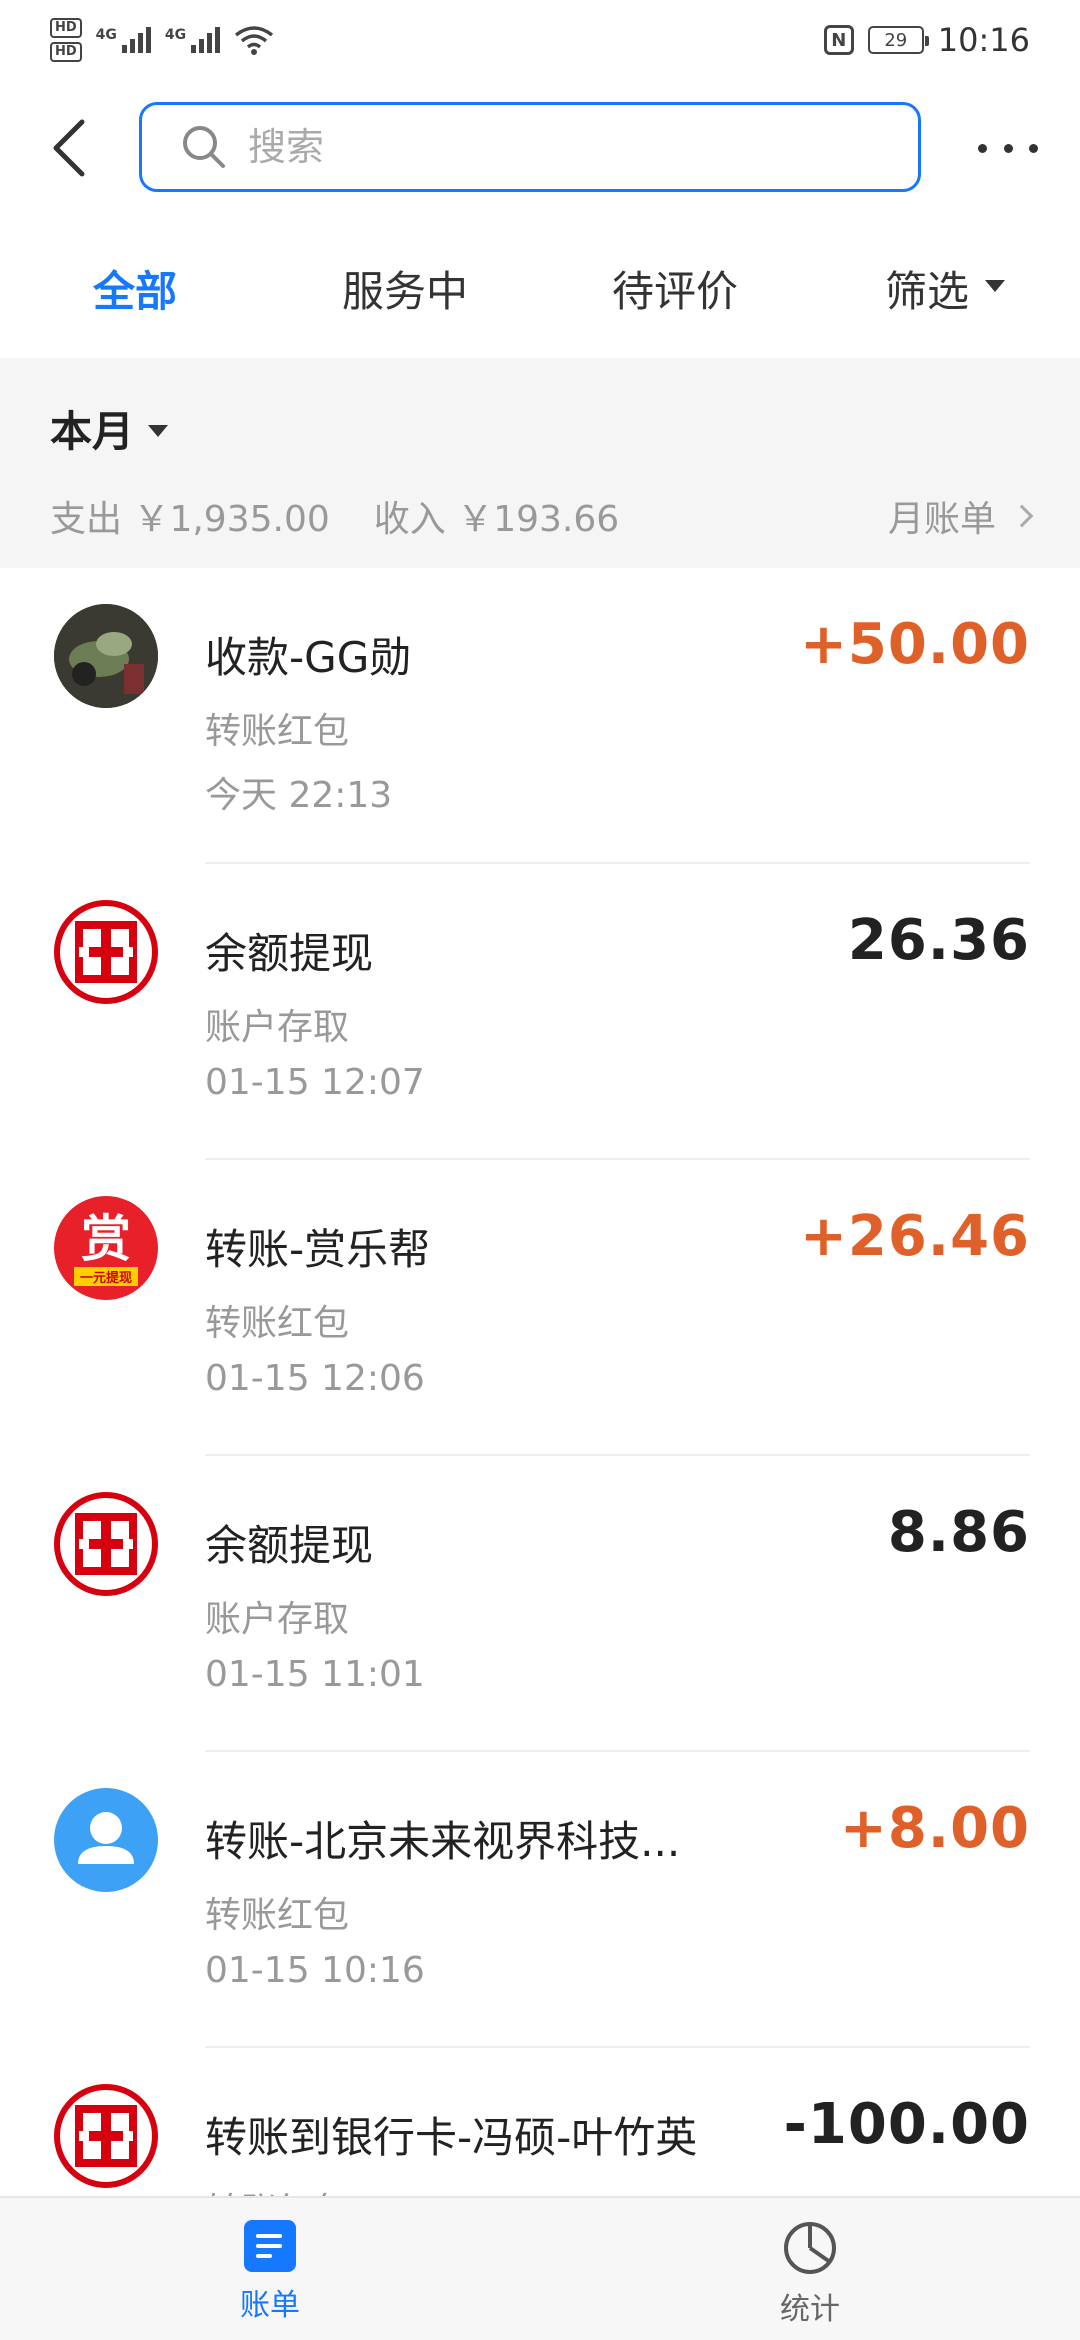 The width and height of the screenshot is (1080, 2340). What do you see at coordinates (135, 290) in the screenshot?
I see `tab-all: 全部` at bounding box center [135, 290].